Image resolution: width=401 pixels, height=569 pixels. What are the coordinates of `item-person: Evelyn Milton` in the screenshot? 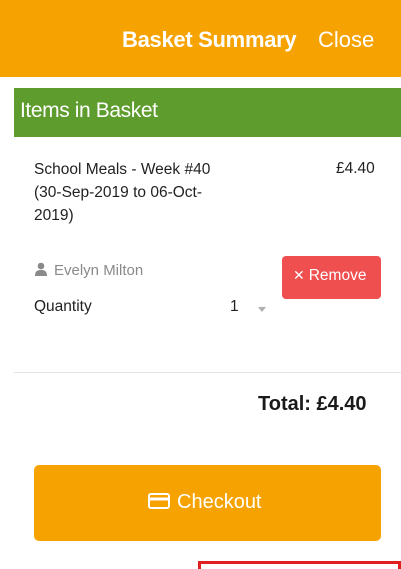 It's located at (88, 270).